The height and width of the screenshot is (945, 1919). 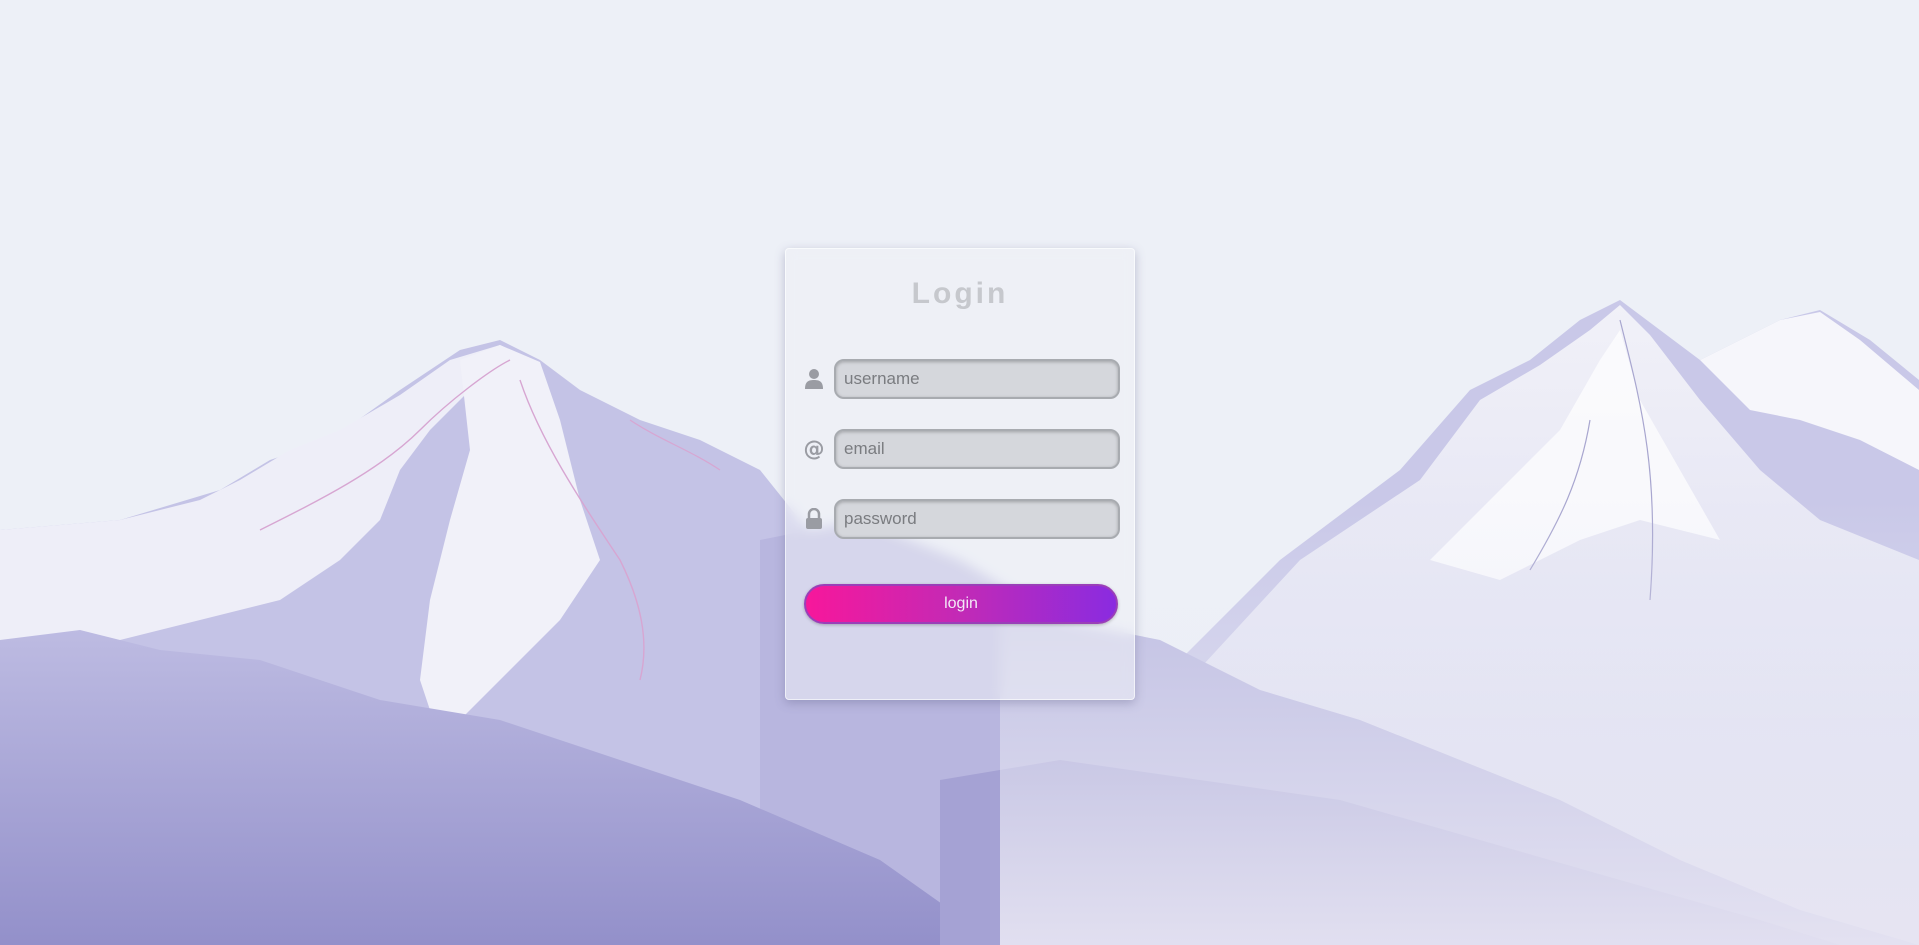 I want to click on user-icon, so click(x=814, y=379).